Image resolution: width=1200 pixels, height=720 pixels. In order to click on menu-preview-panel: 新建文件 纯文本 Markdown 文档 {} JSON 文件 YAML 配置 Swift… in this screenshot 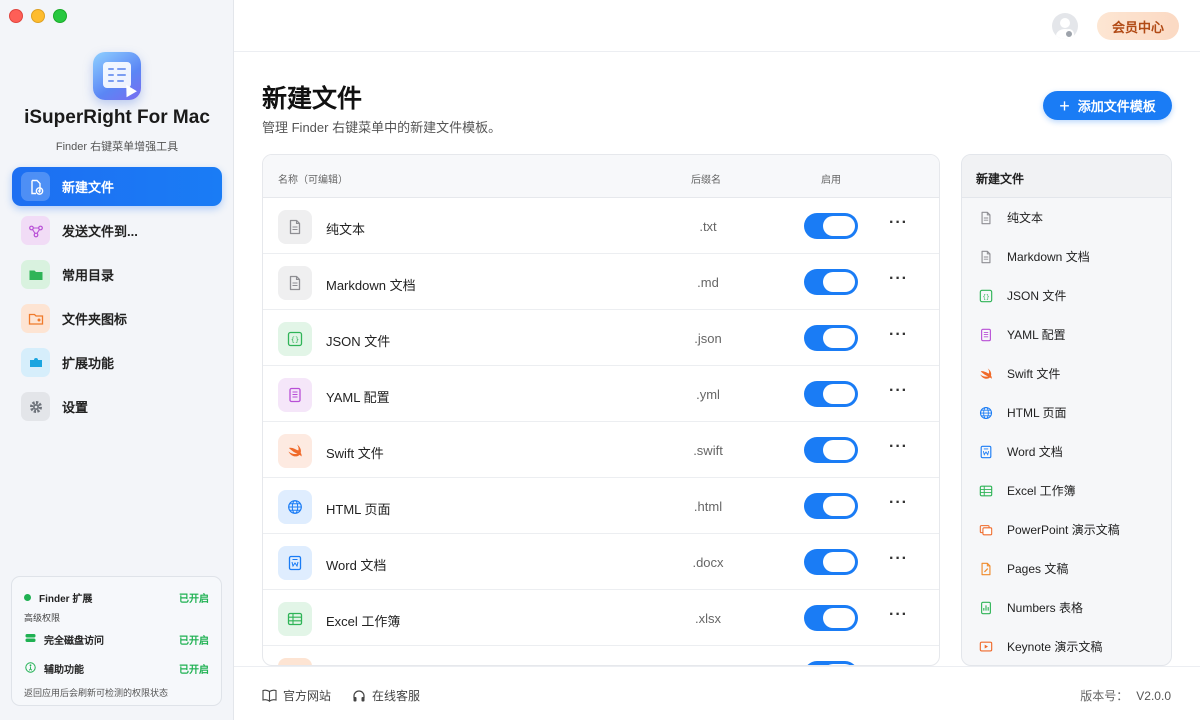, I will do `click(1066, 410)`.